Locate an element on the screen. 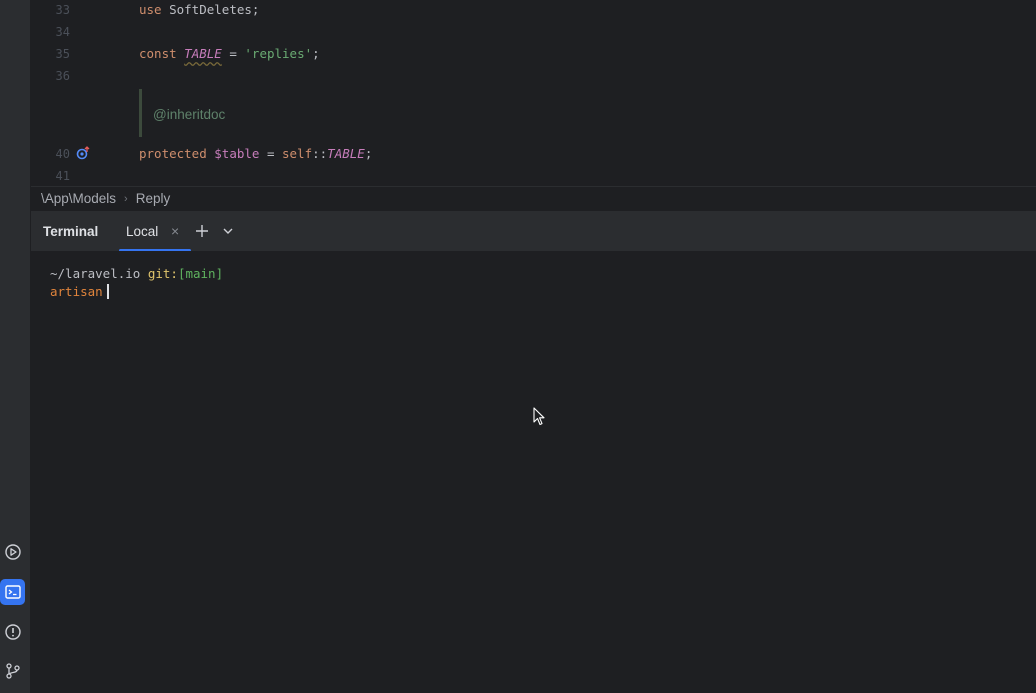 The width and height of the screenshot is (1036, 693). line-number: 41 is located at coordinates (62, 176).